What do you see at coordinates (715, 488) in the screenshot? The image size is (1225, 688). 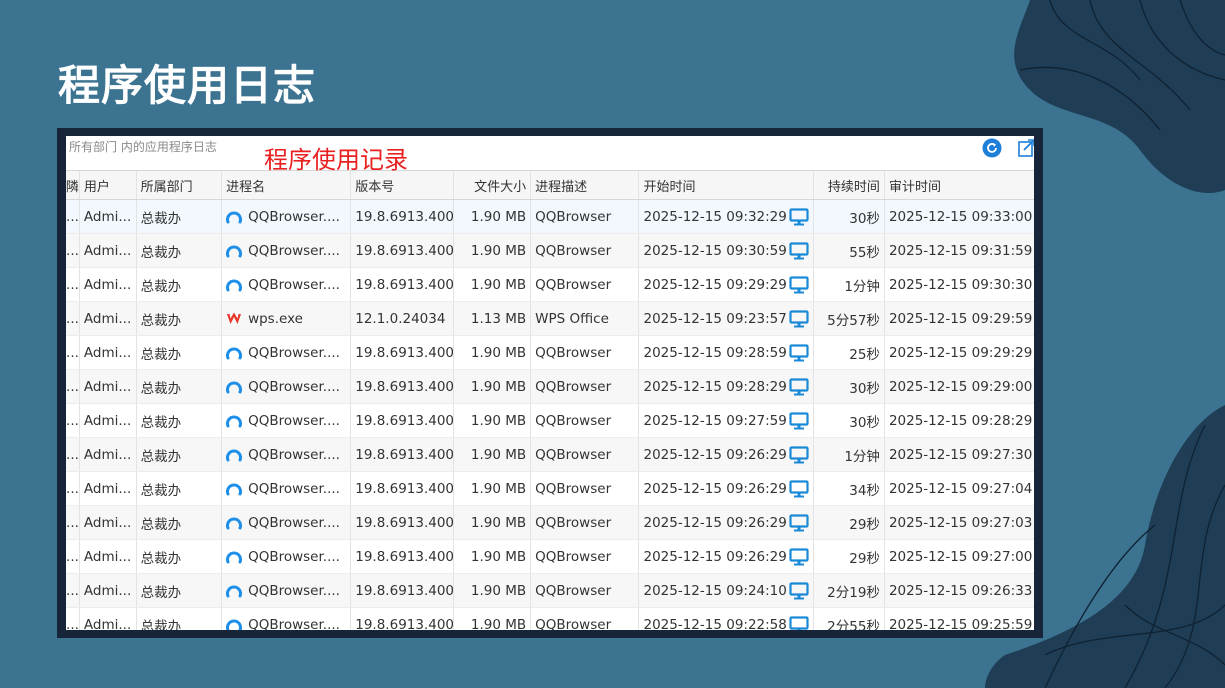 I see `start-time: 2025-12-15 09:26:29` at bounding box center [715, 488].